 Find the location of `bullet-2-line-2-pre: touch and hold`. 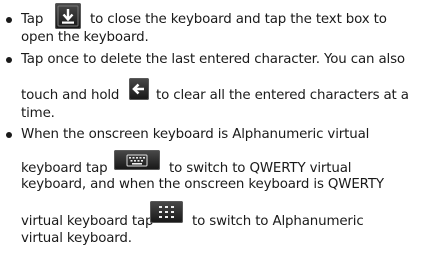

bullet-2-line-2-pre: touch and hold is located at coordinates (70, 95).